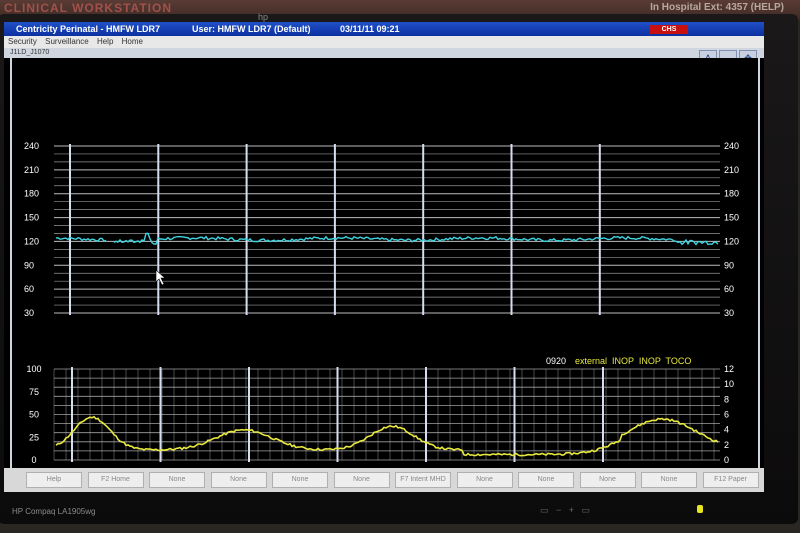 The image size is (800, 533). What do you see at coordinates (717, 7) in the screenshot?
I see `wall-sign-right: In Hospital Ext: 4357 (HELP)` at bounding box center [717, 7].